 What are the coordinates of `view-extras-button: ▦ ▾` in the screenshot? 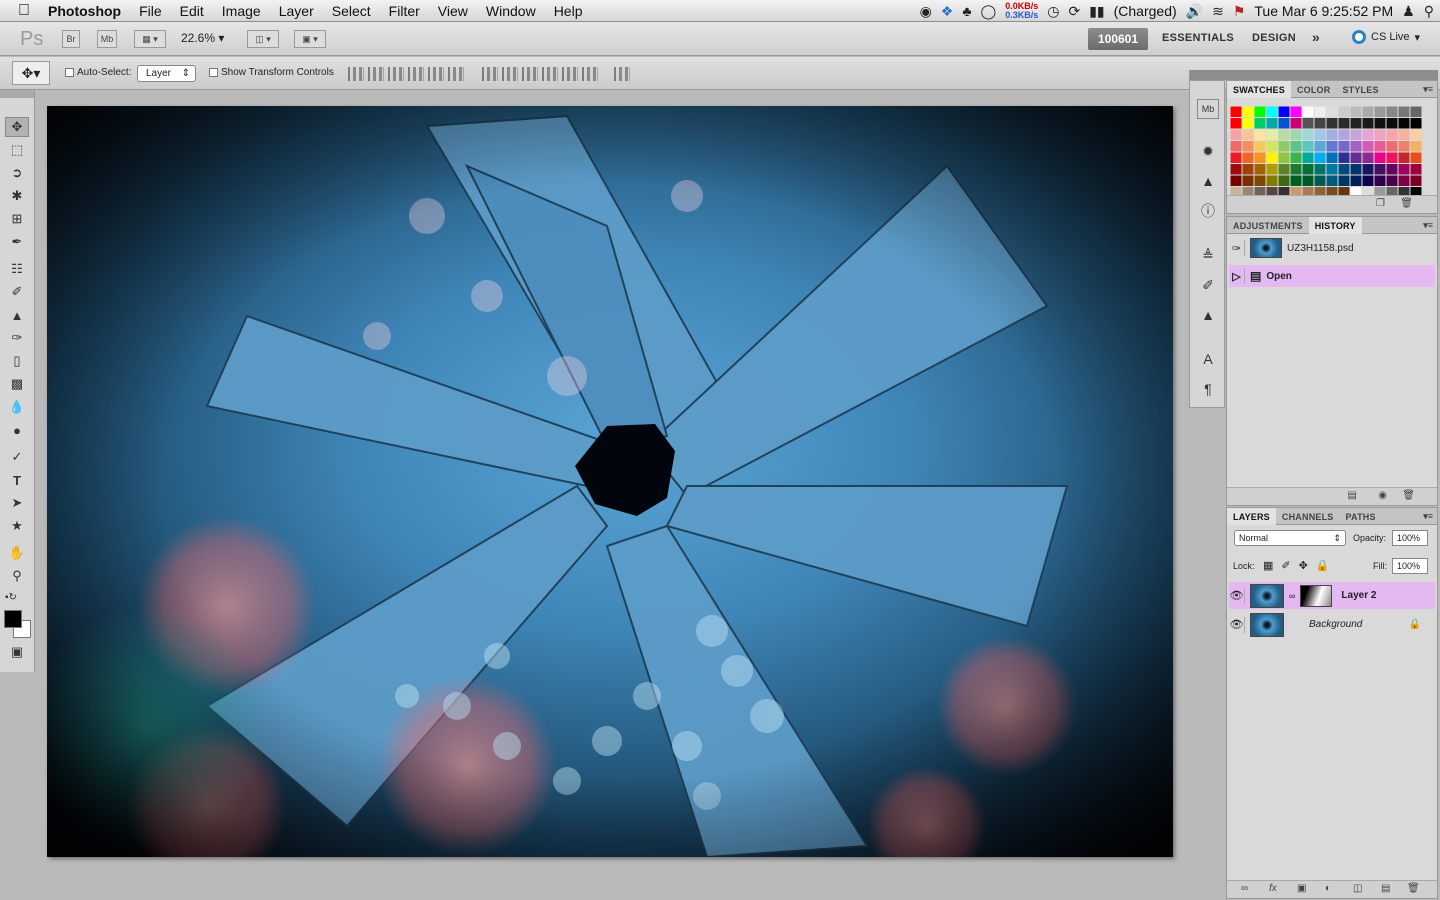 It's located at (150, 39).